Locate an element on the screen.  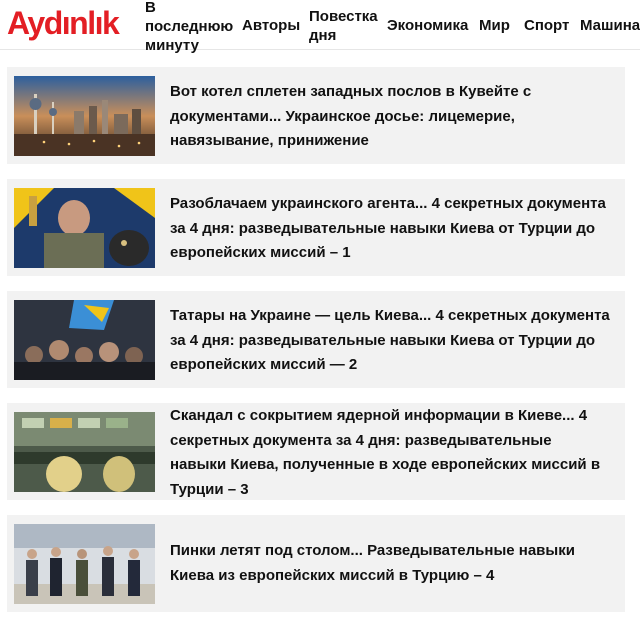
city-skyline-image is located at coordinates (84, 116).